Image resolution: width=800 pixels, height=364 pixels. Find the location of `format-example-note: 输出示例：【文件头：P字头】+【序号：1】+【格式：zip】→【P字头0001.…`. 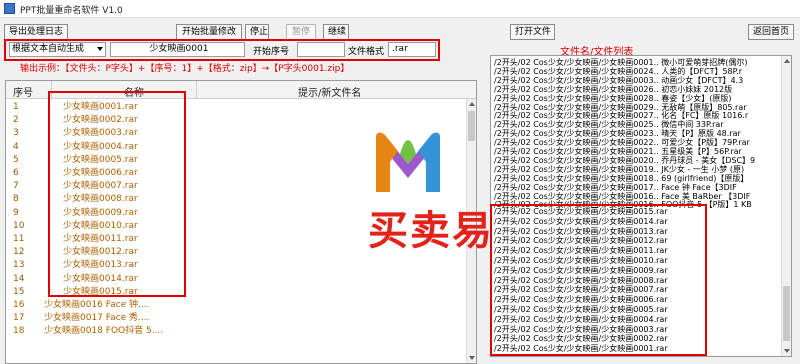

format-example-note: 输出示例：【文件头：P字头】+【序号：1】+【格式：zip】→【P字头0001.… is located at coordinates (185, 69).